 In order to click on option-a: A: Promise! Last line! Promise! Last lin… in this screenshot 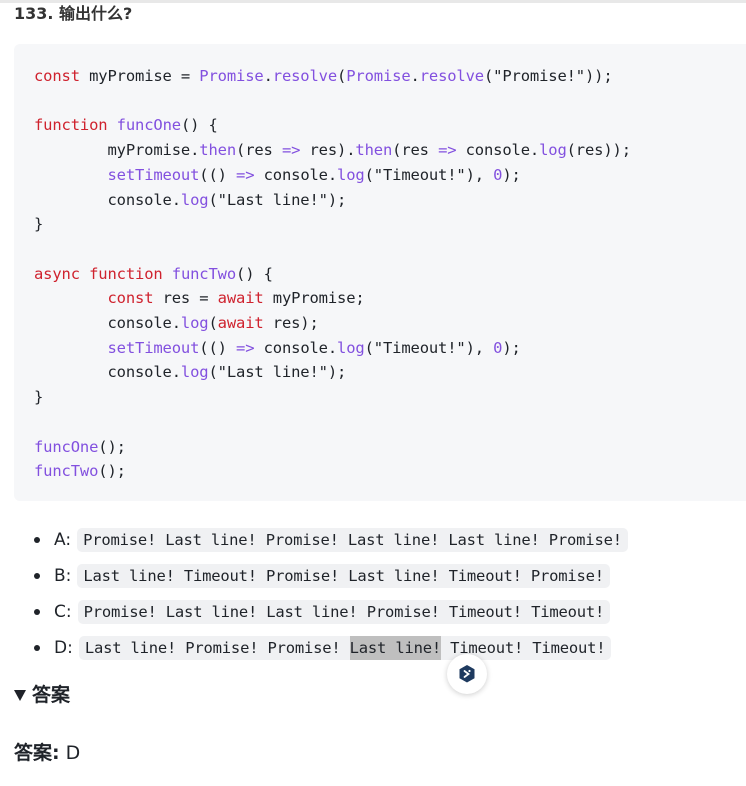, I will do `click(331, 540)`.